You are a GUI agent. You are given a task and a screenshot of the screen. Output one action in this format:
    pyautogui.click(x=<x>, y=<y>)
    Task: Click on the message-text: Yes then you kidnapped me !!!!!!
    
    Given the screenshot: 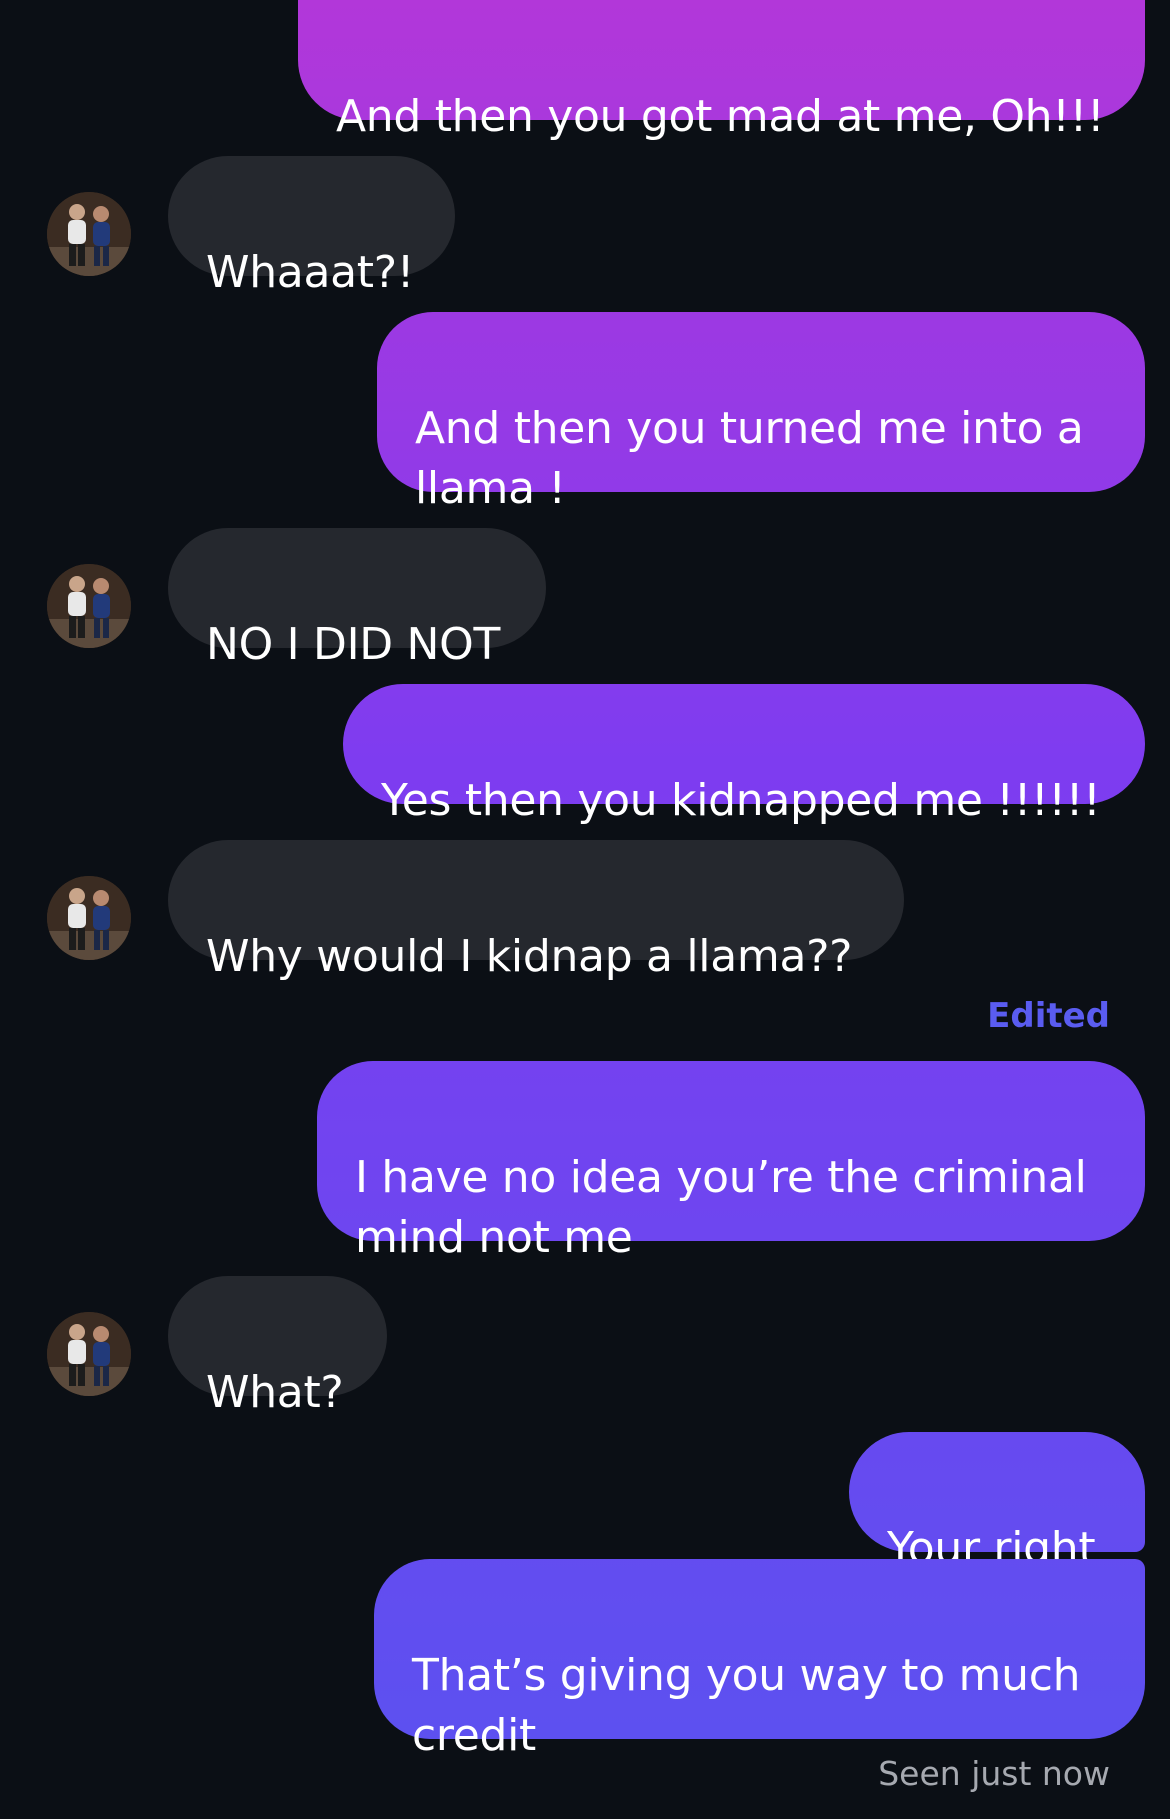 What is the action you would take?
    pyautogui.click(x=741, y=800)
    